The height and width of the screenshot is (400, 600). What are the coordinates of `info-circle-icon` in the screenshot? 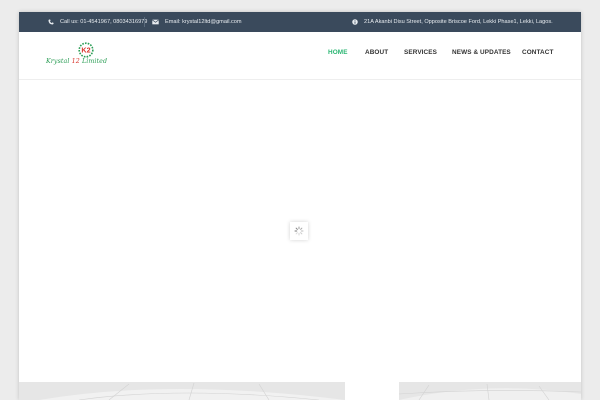 It's located at (354, 22).